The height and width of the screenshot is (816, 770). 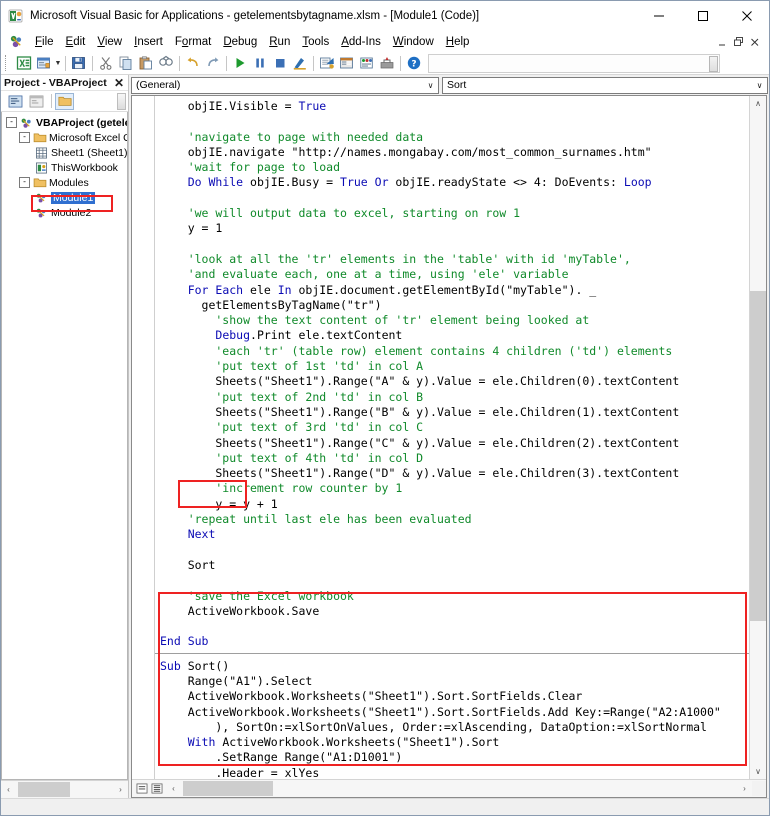 What do you see at coordinates (64, 167) in the screenshot?
I see `tree-node-thisworkbook: ThisWorkbook` at bounding box center [64, 167].